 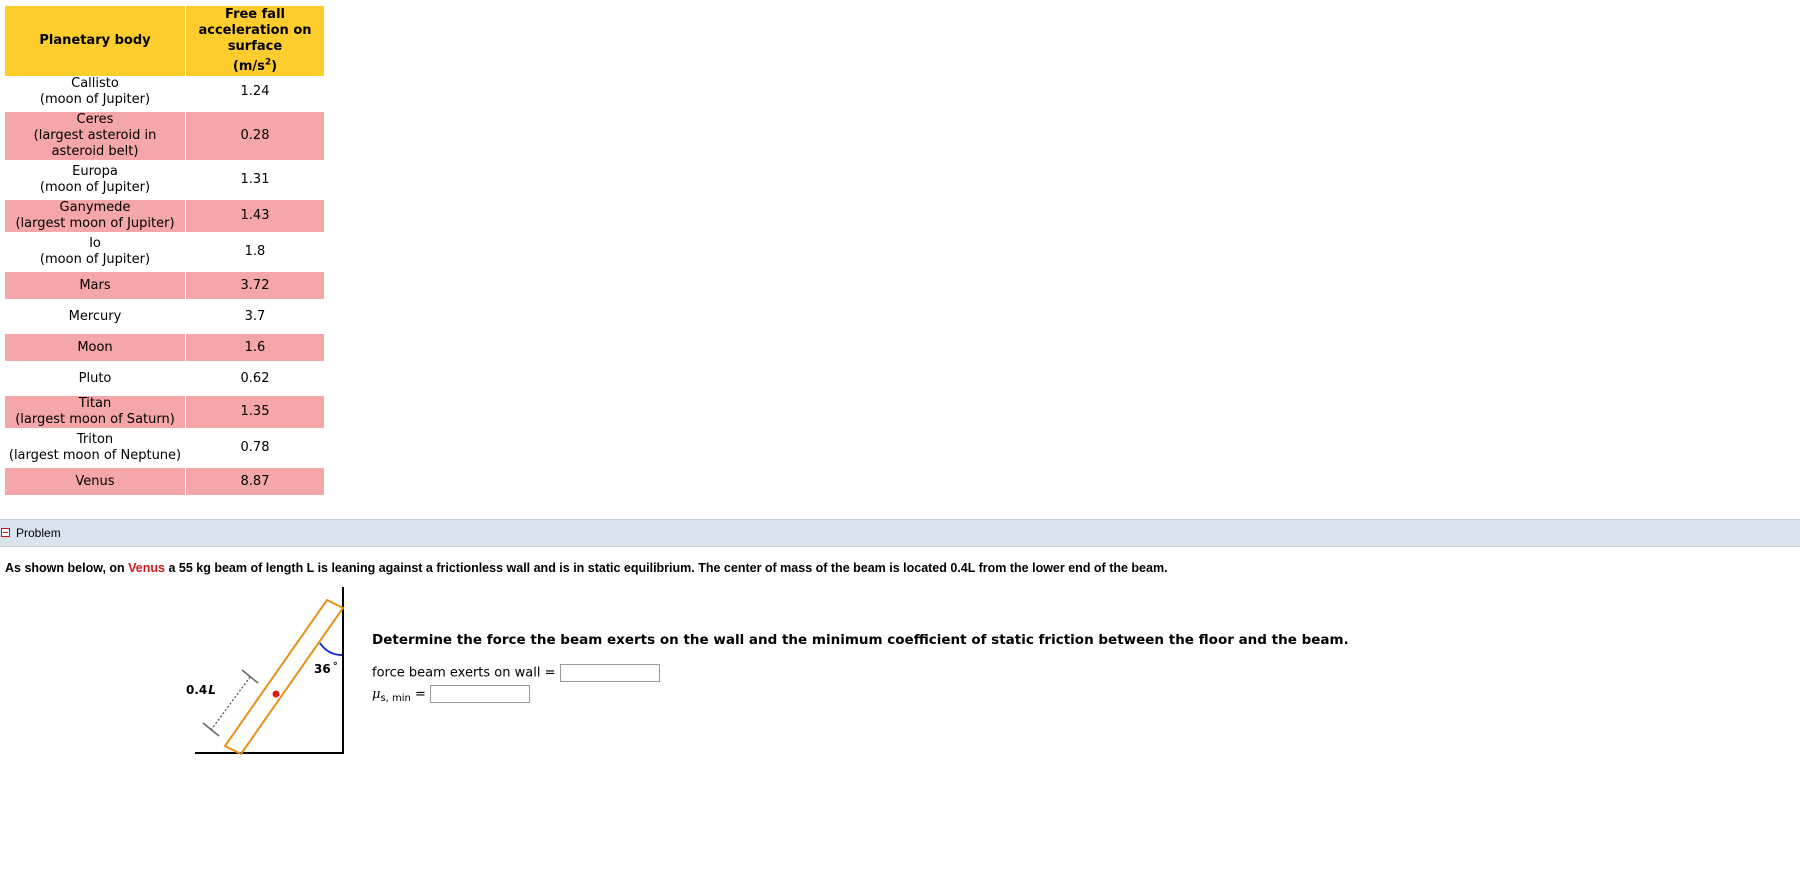 I want to click on planet-name-cell: Io (moon of Jupiter), so click(x=95, y=254).